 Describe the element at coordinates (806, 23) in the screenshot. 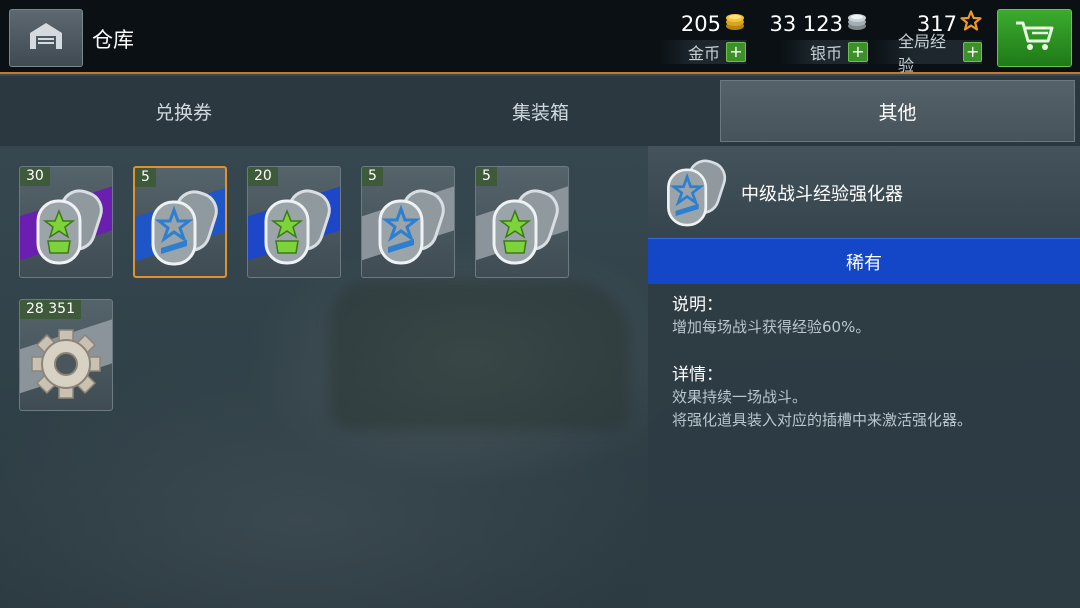

I see `silver-value: 33 123` at that location.